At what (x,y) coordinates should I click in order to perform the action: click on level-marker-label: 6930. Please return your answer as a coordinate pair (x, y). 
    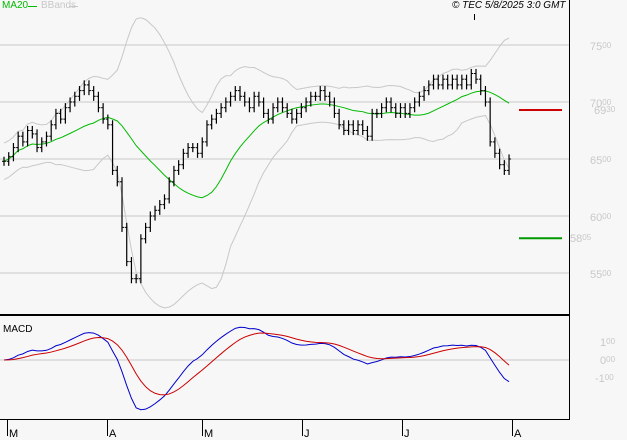
    Looking at the image, I should click on (605, 111).